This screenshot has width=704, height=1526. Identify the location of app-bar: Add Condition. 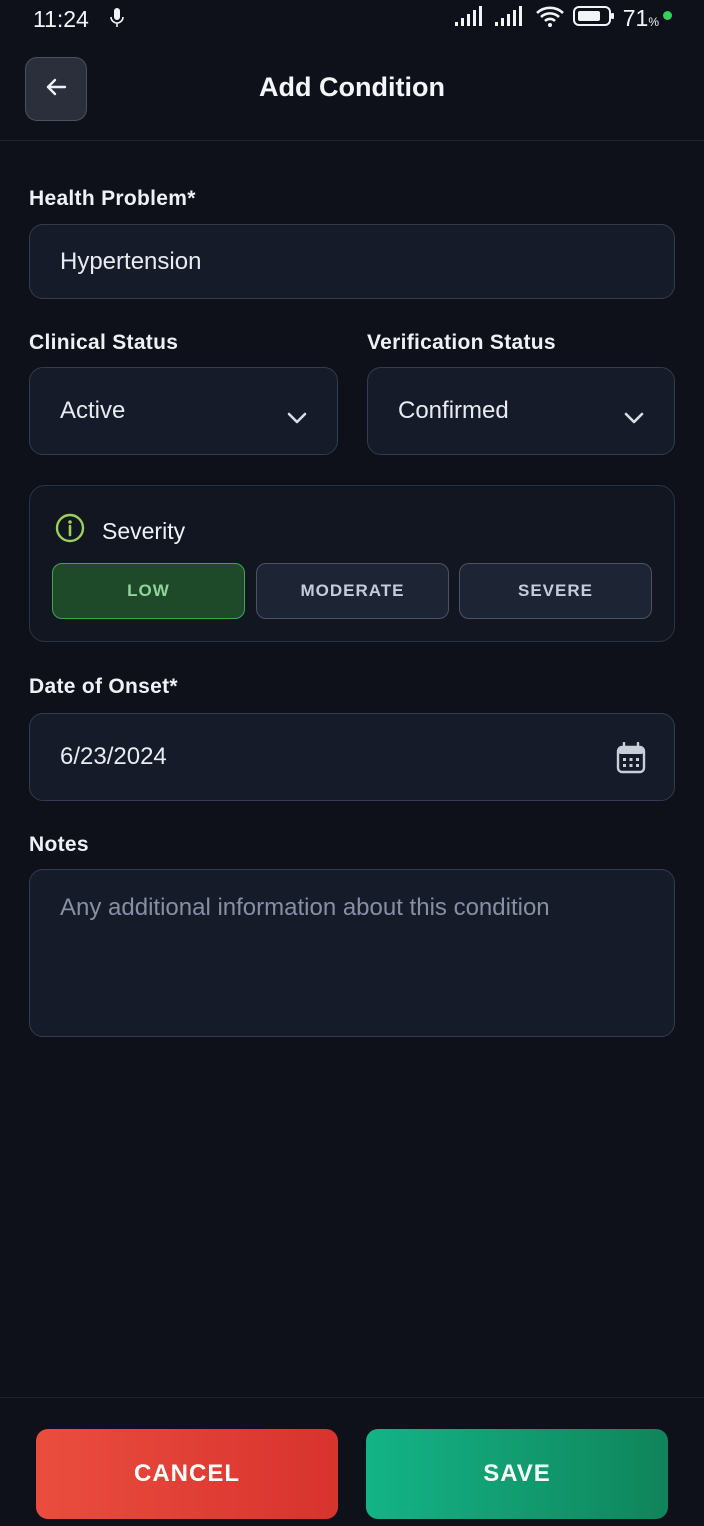
(352, 92).